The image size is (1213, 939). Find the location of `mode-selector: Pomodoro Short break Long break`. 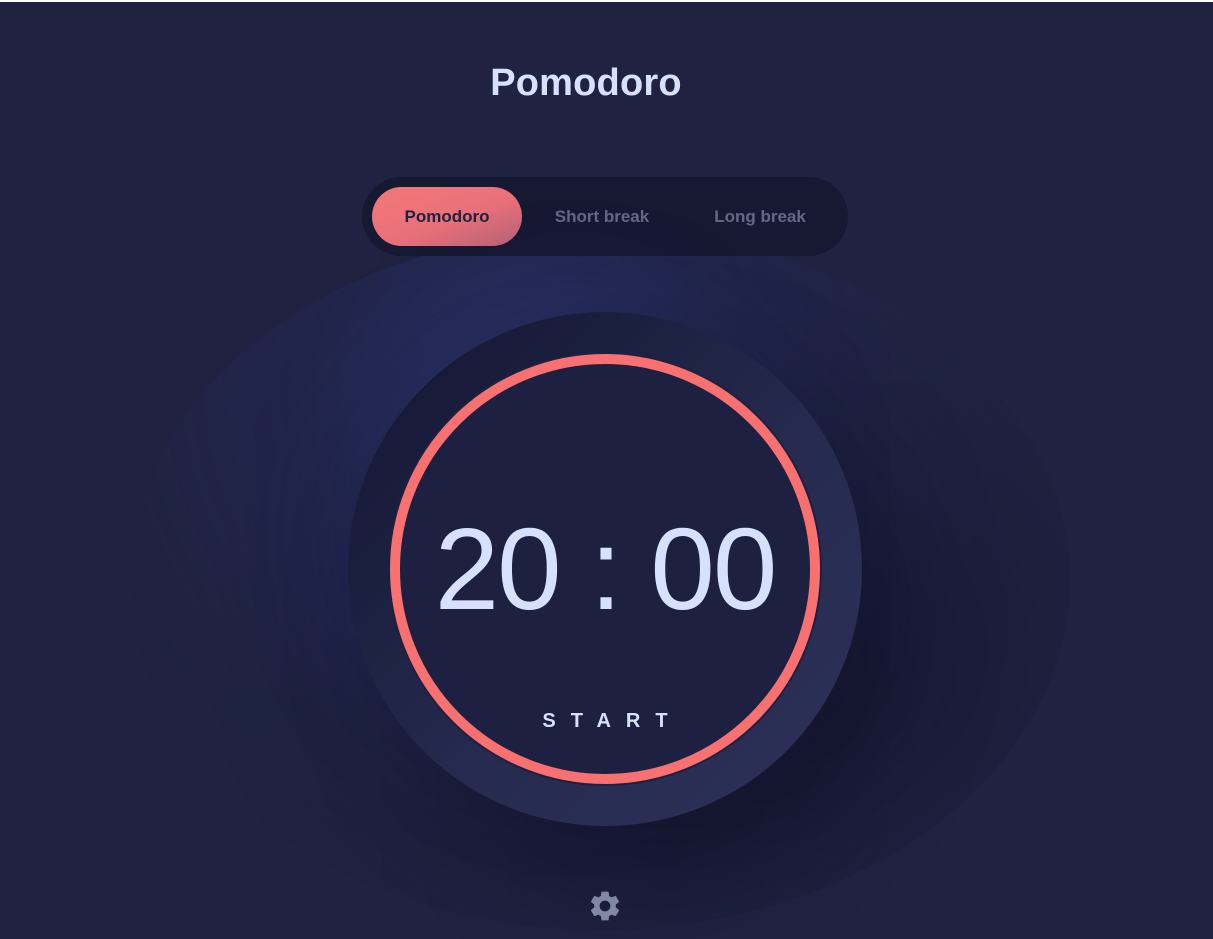

mode-selector: Pomodoro Short break Long break is located at coordinates (605, 216).